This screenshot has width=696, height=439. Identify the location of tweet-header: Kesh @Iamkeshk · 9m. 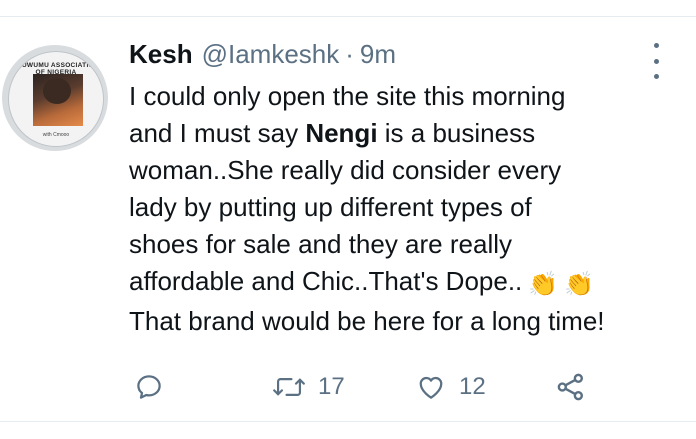
(262, 57).